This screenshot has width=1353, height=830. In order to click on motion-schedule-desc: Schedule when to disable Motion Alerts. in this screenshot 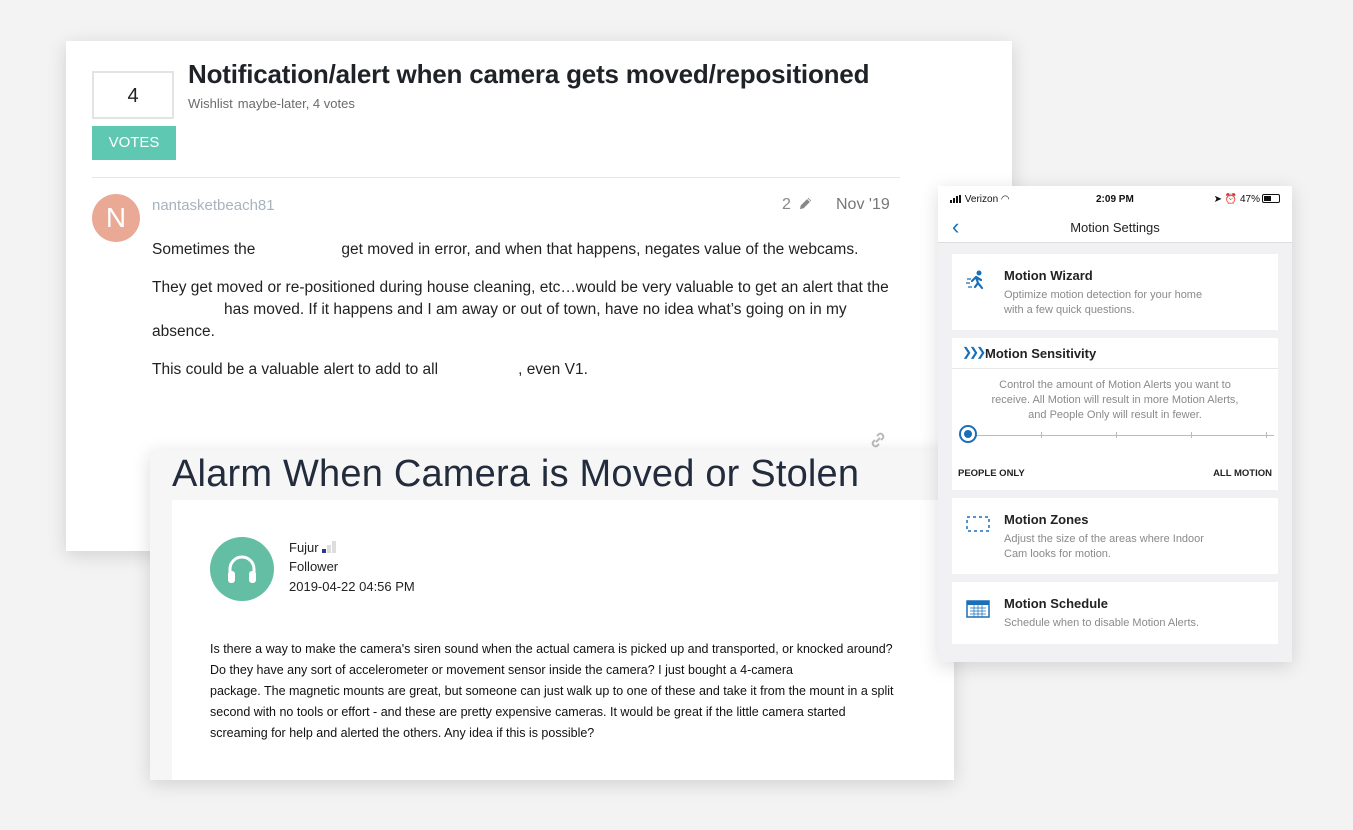, I will do `click(1102, 623)`.